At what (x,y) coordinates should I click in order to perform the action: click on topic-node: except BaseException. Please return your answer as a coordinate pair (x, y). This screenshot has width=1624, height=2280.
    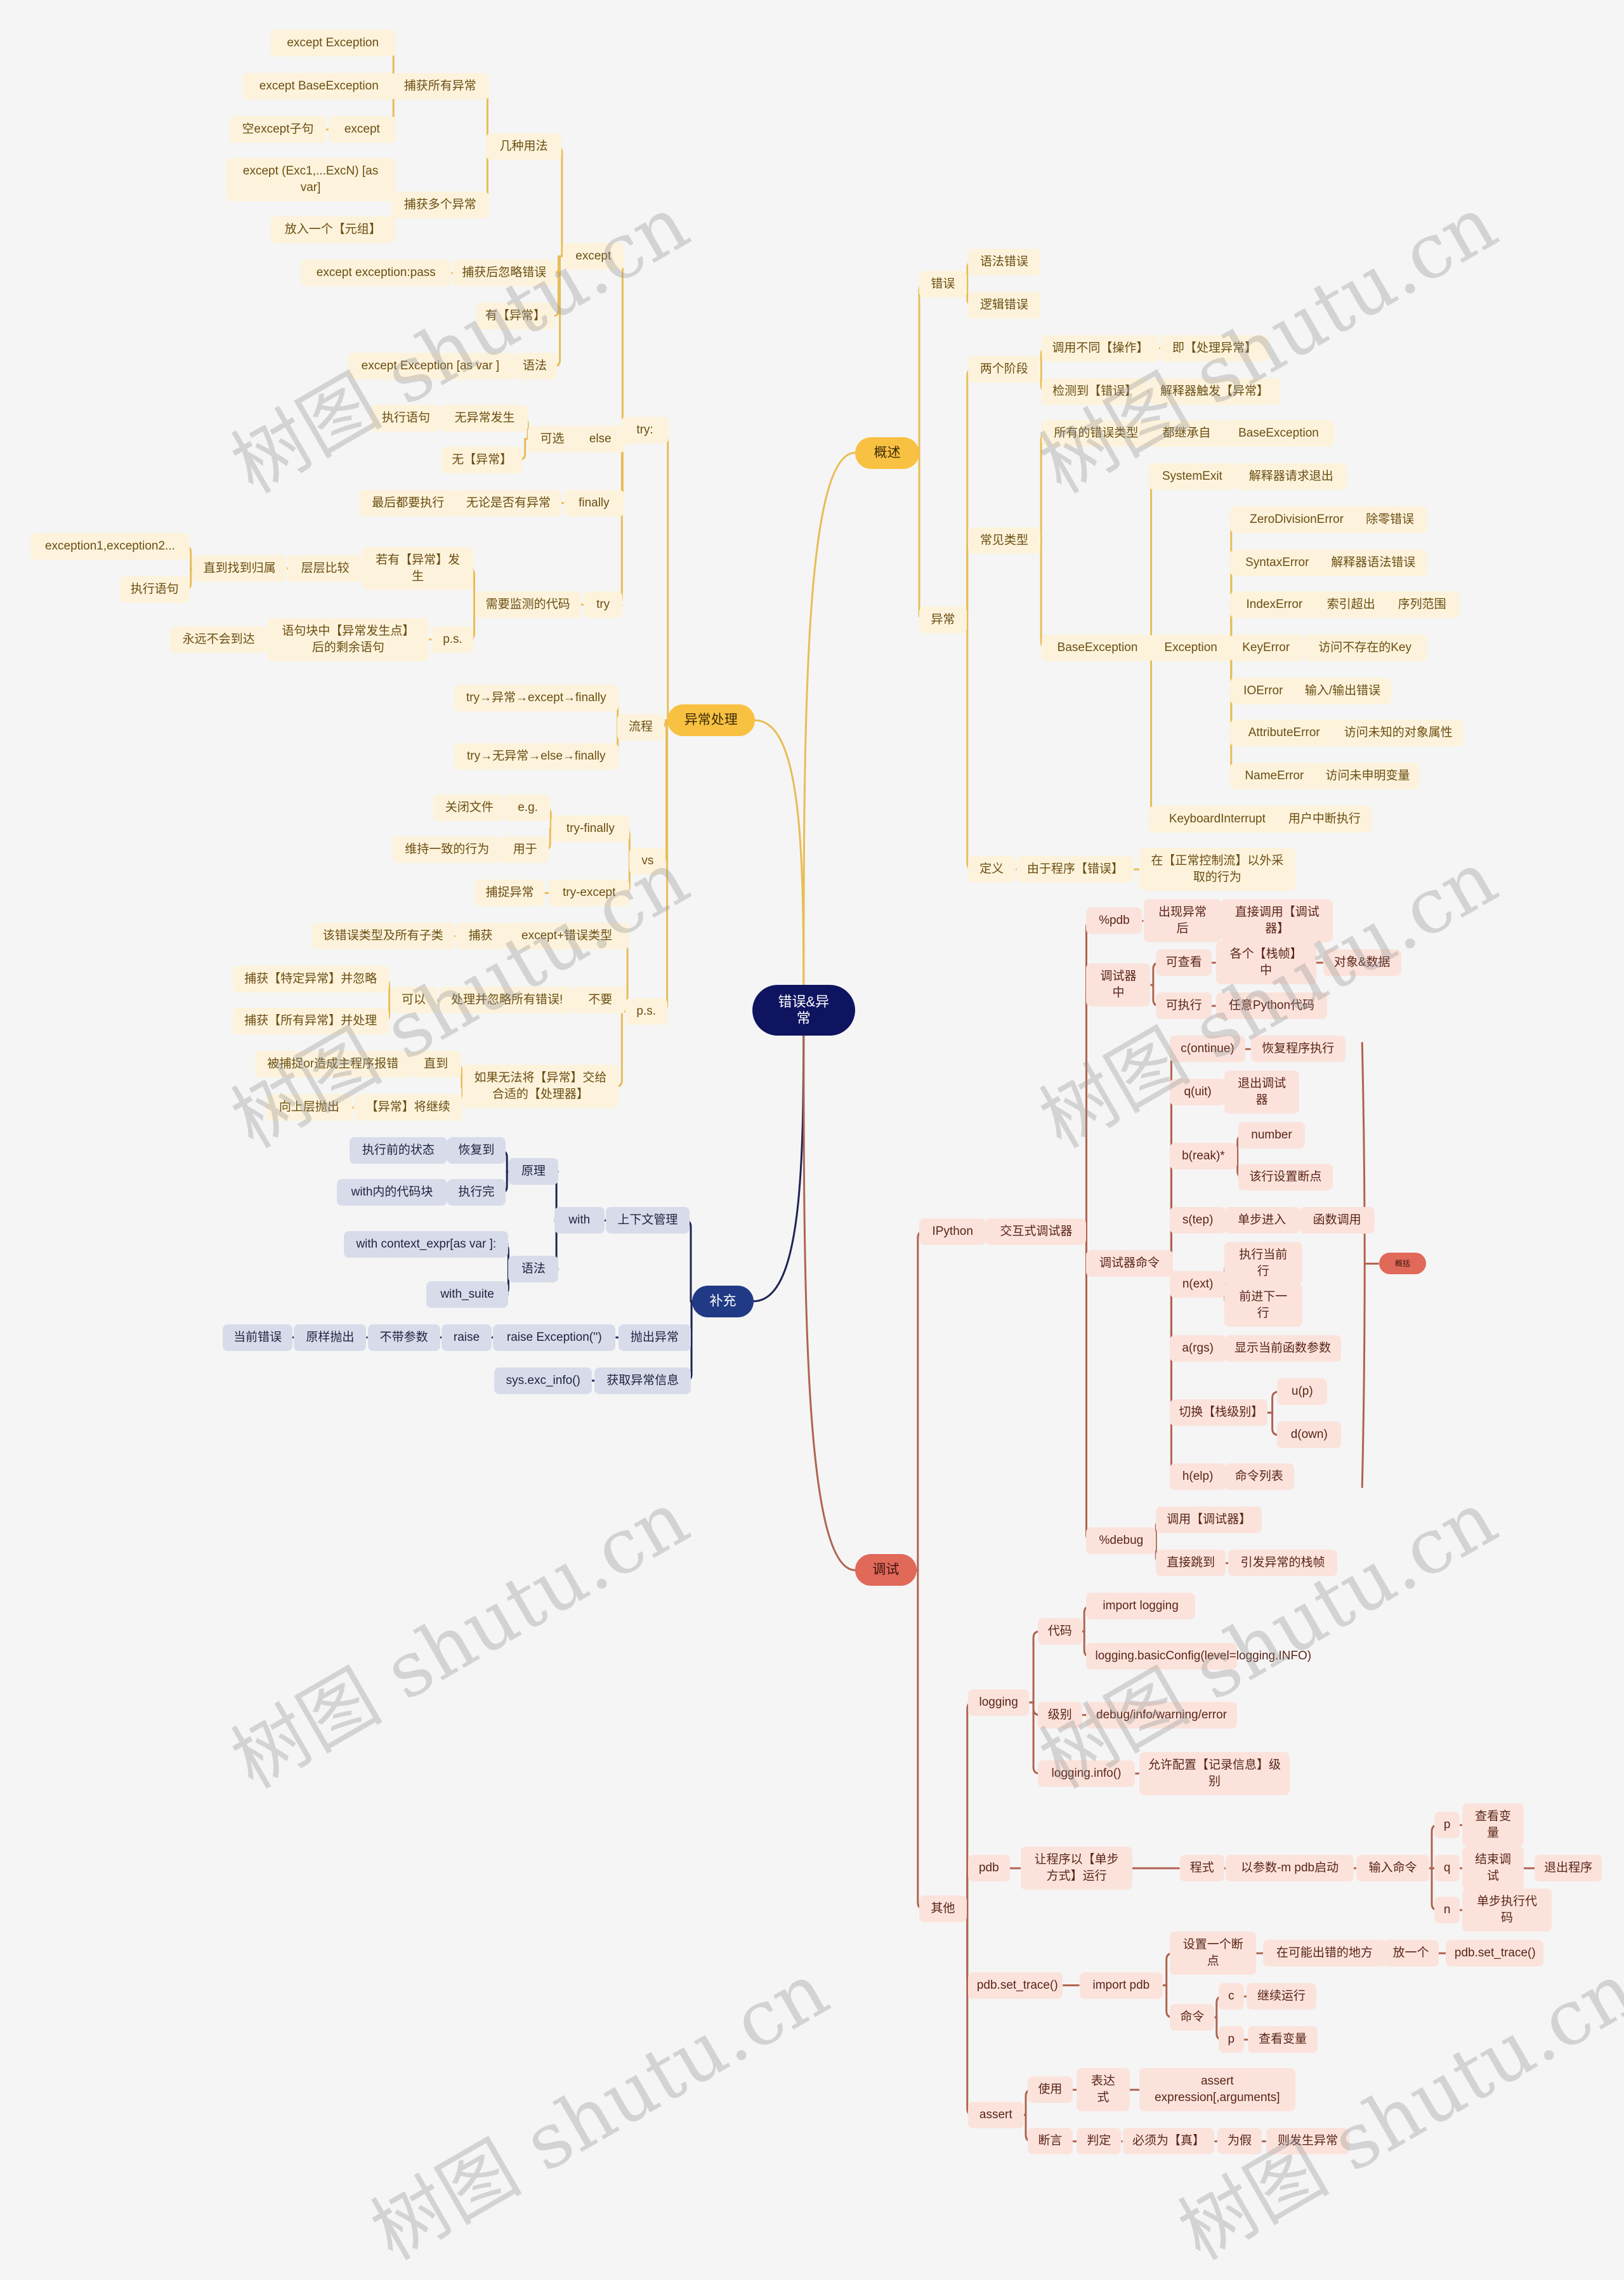
    Looking at the image, I should click on (319, 86).